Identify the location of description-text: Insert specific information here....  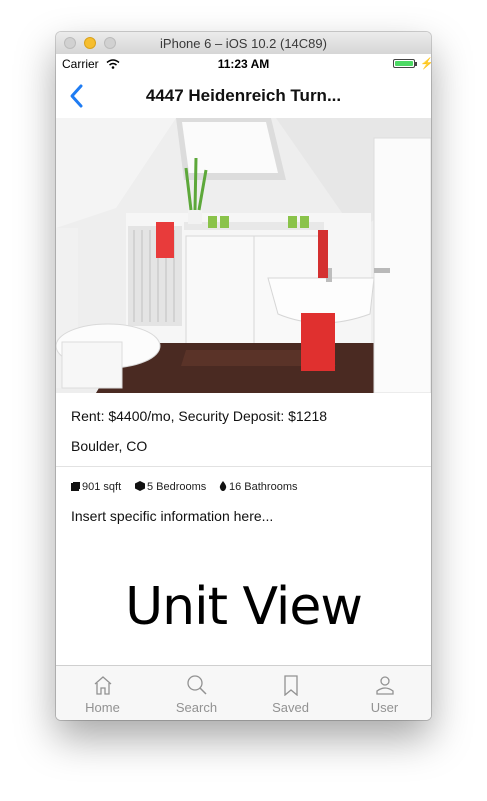
(172, 516).